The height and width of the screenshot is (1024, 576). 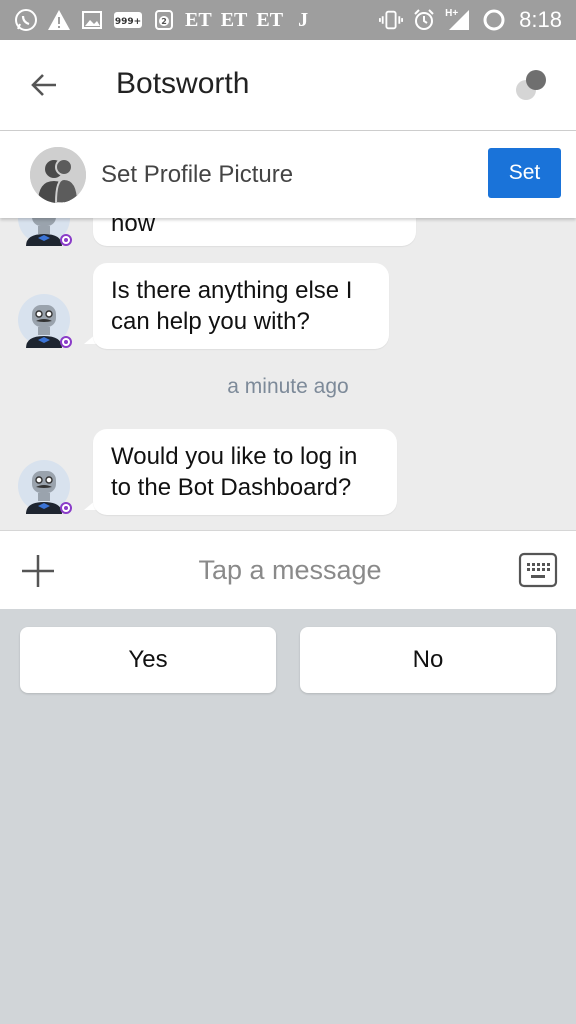 I want to click on notification-count-icon: 999+, so click(x=128, y=20).